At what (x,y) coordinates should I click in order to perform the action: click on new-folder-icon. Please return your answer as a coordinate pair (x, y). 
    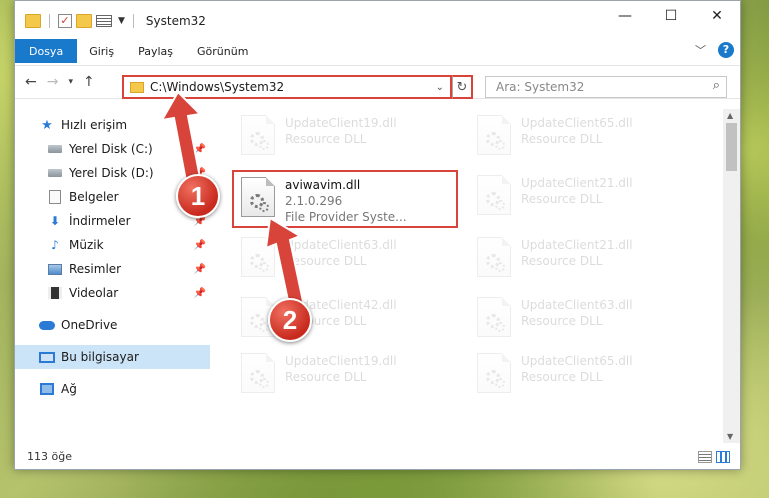
    Looking at the image, I should click on (84, 21).